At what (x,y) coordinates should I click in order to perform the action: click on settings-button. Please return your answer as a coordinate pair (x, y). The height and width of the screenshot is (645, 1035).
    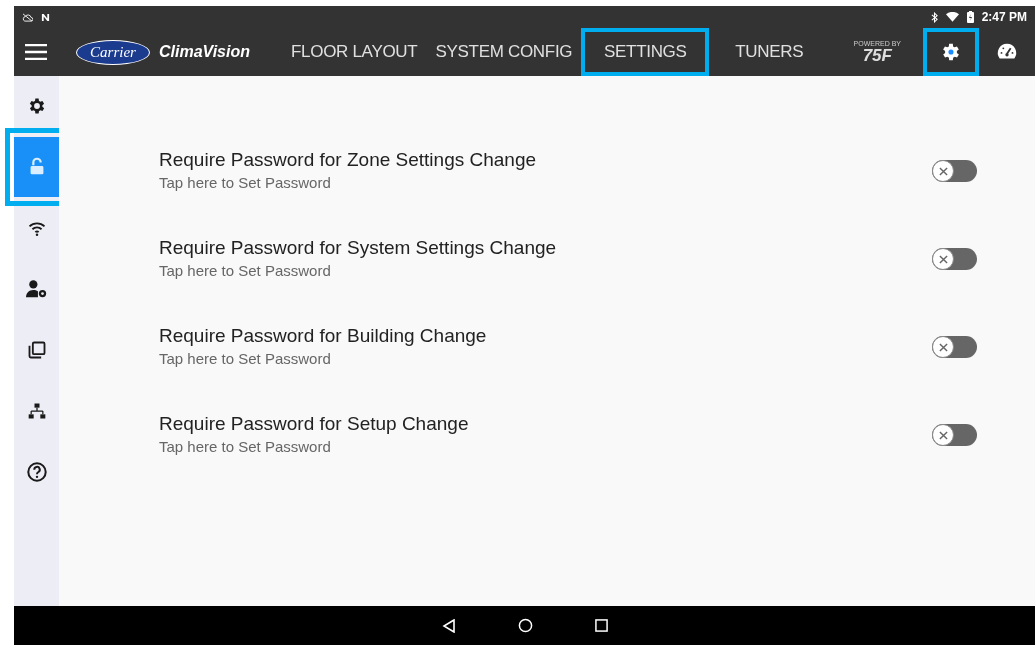
    Looking at the image, I should click on (951, 52).